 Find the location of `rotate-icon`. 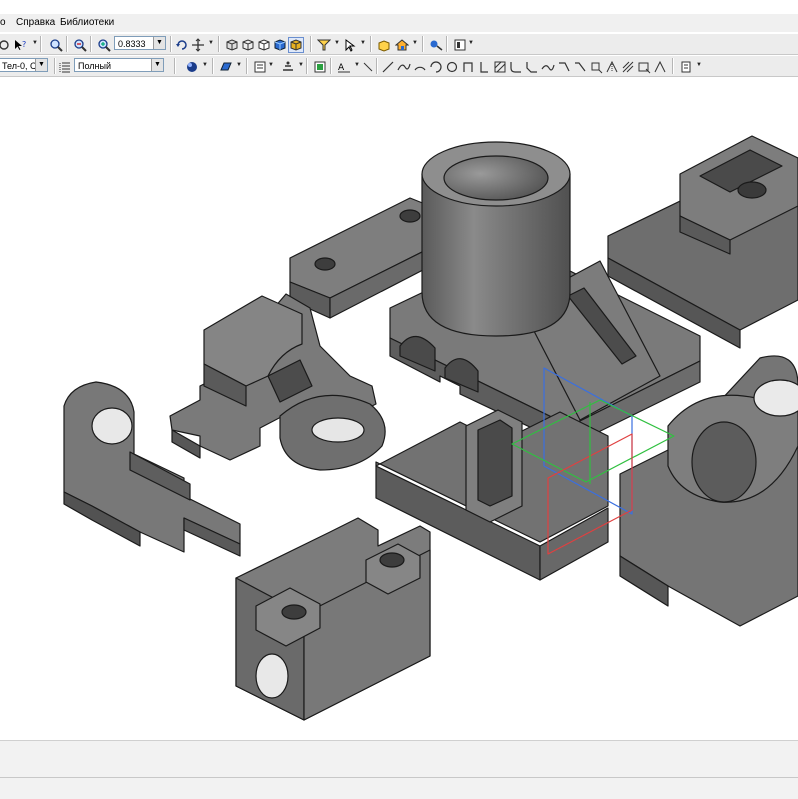

rotate-icon is located at coordinates (182, 45).